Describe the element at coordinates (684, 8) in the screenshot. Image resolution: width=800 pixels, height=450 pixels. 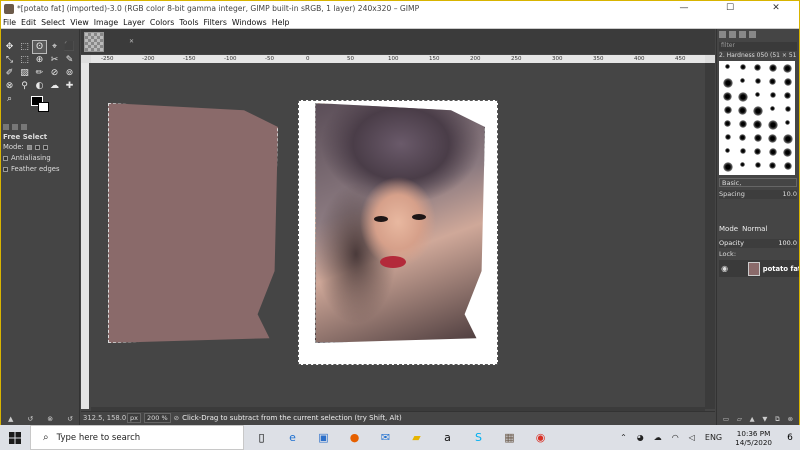
I see `minimize-button: —` at that location.